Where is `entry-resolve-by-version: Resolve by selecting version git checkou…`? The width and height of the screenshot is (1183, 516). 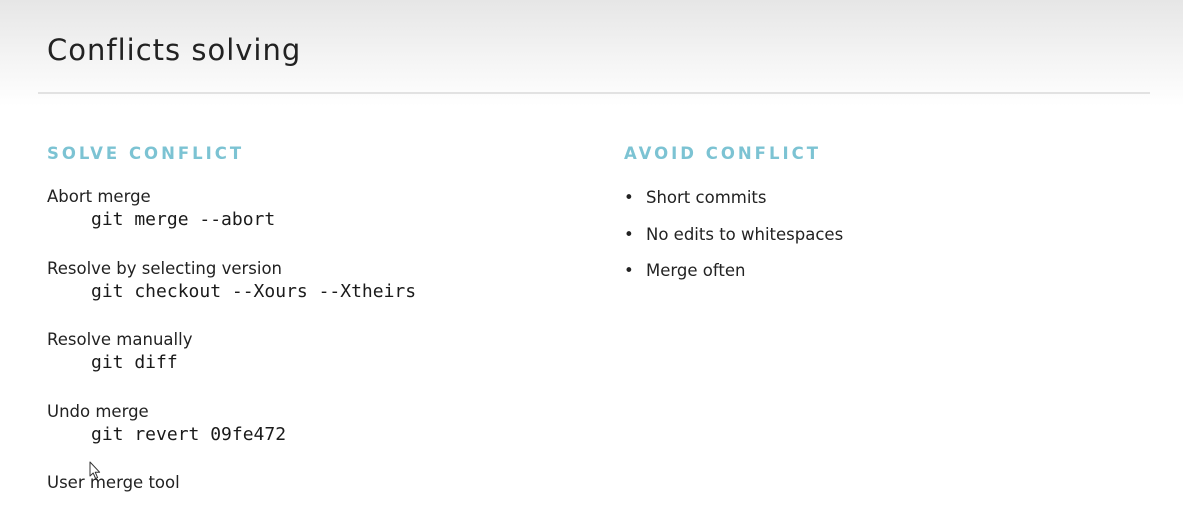
entry-resolve-by-version: Resolve by selecting version git checkou… is located at coordinates (231, 281).